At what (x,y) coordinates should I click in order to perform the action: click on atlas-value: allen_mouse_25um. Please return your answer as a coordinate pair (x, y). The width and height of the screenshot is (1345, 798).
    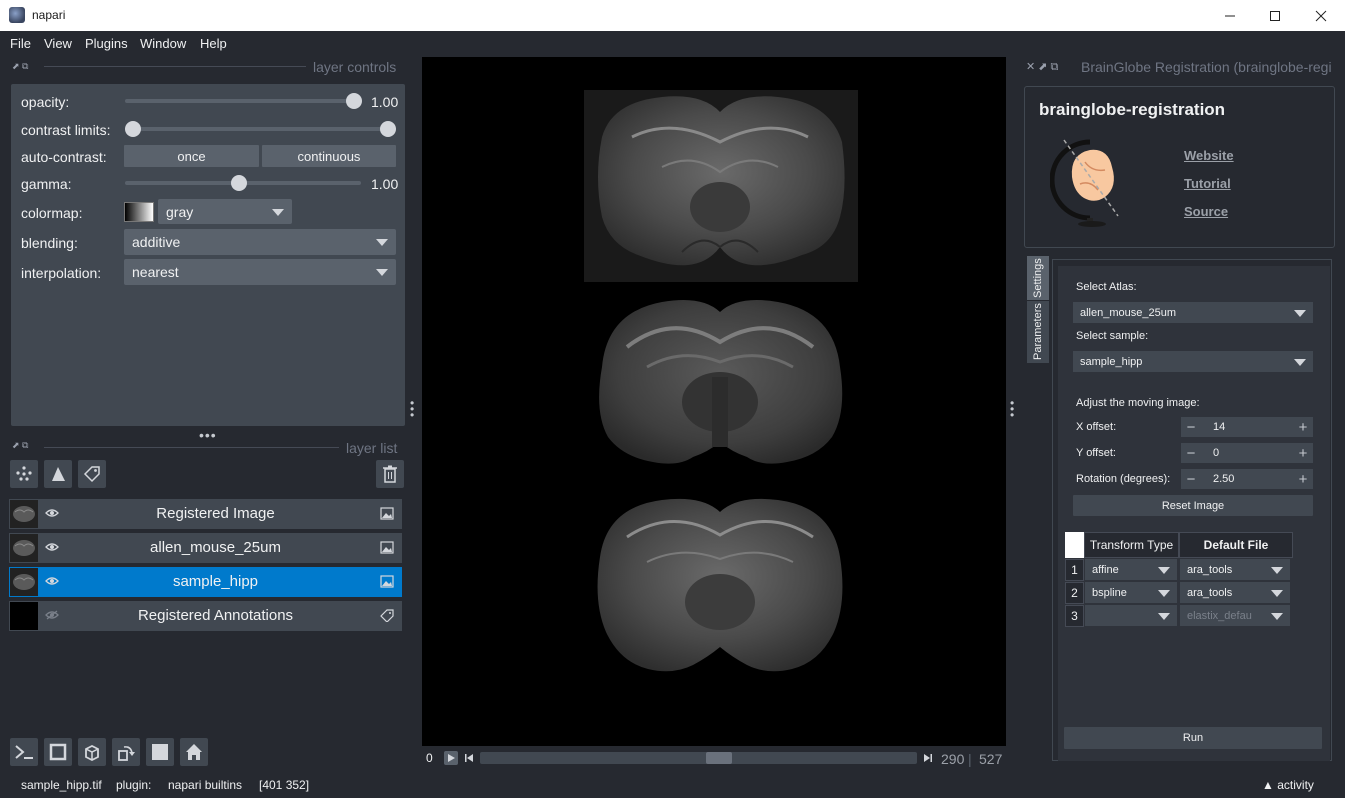
    Looking at the image, I should click on (1128, 312).